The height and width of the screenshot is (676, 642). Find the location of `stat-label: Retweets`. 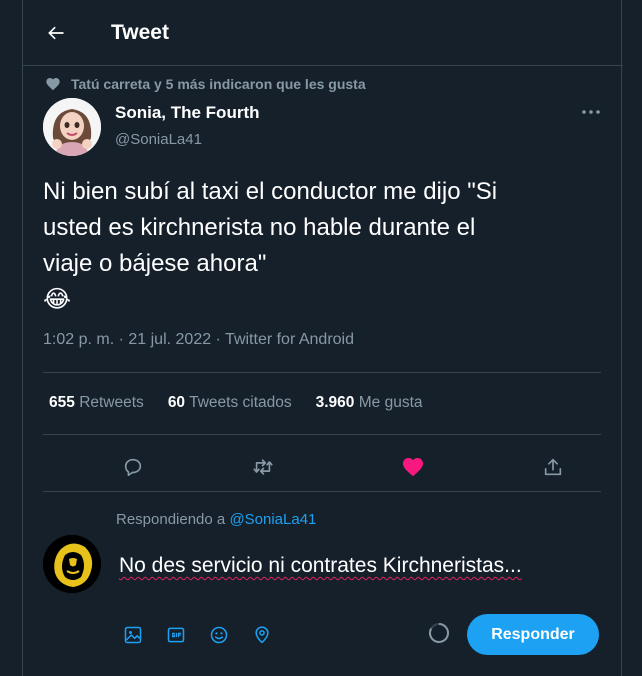

stat-label: Retweets is located at coordinates (111, 402).